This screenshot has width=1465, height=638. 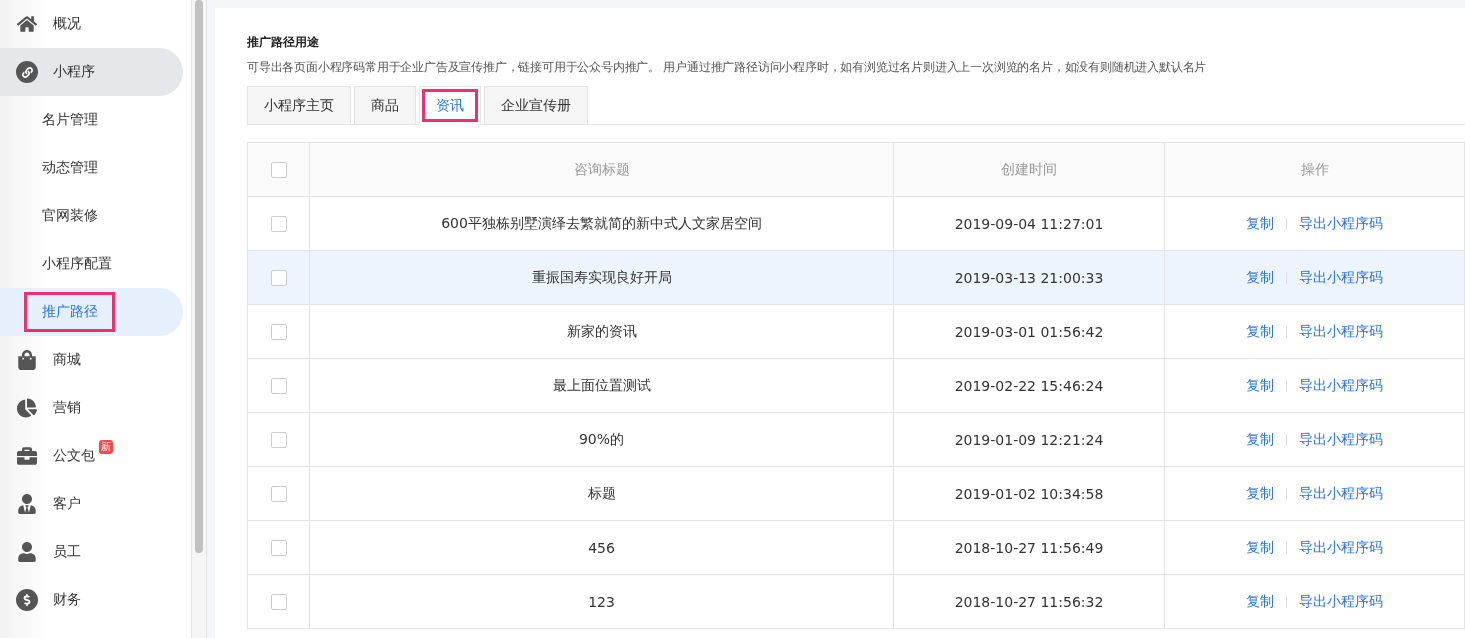 I want to click on sidebar-item: 客户, so click(x=91, y=504).